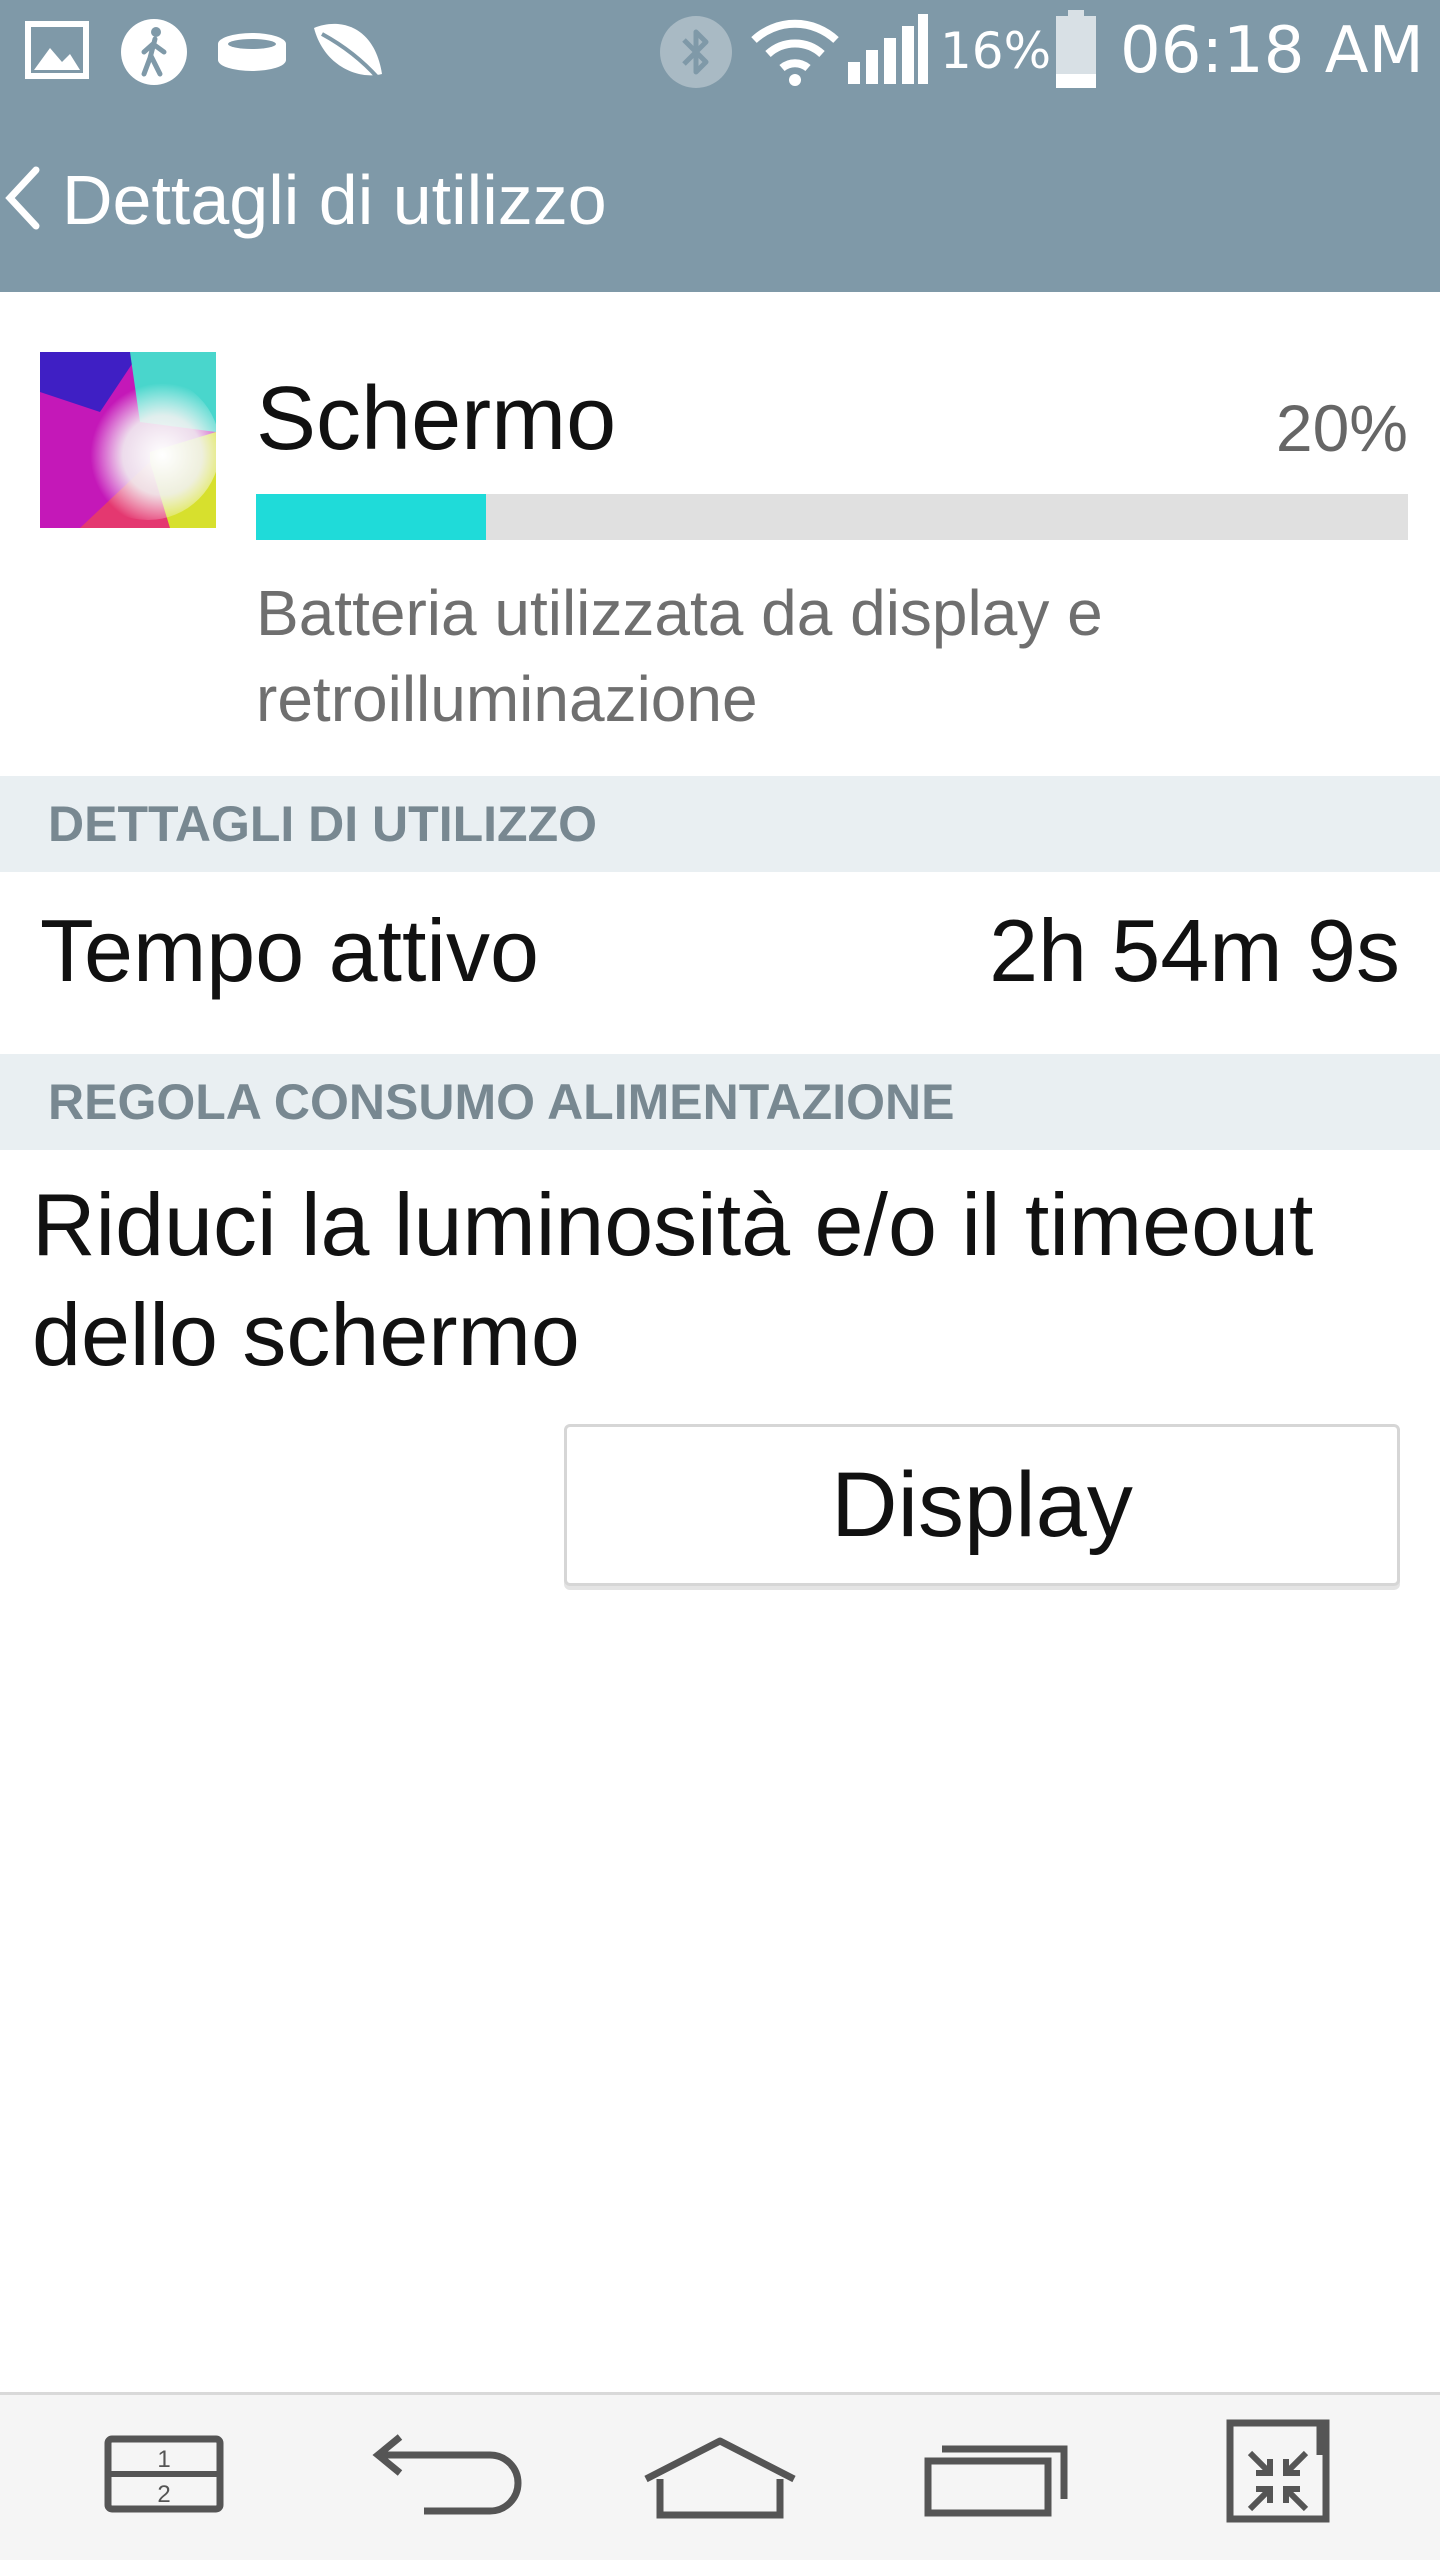 This screenshot has height=2560, width=1440. Describe the element at coordinates (371, 517) in the screenshot. I see `usage-progress-fill` at that location.